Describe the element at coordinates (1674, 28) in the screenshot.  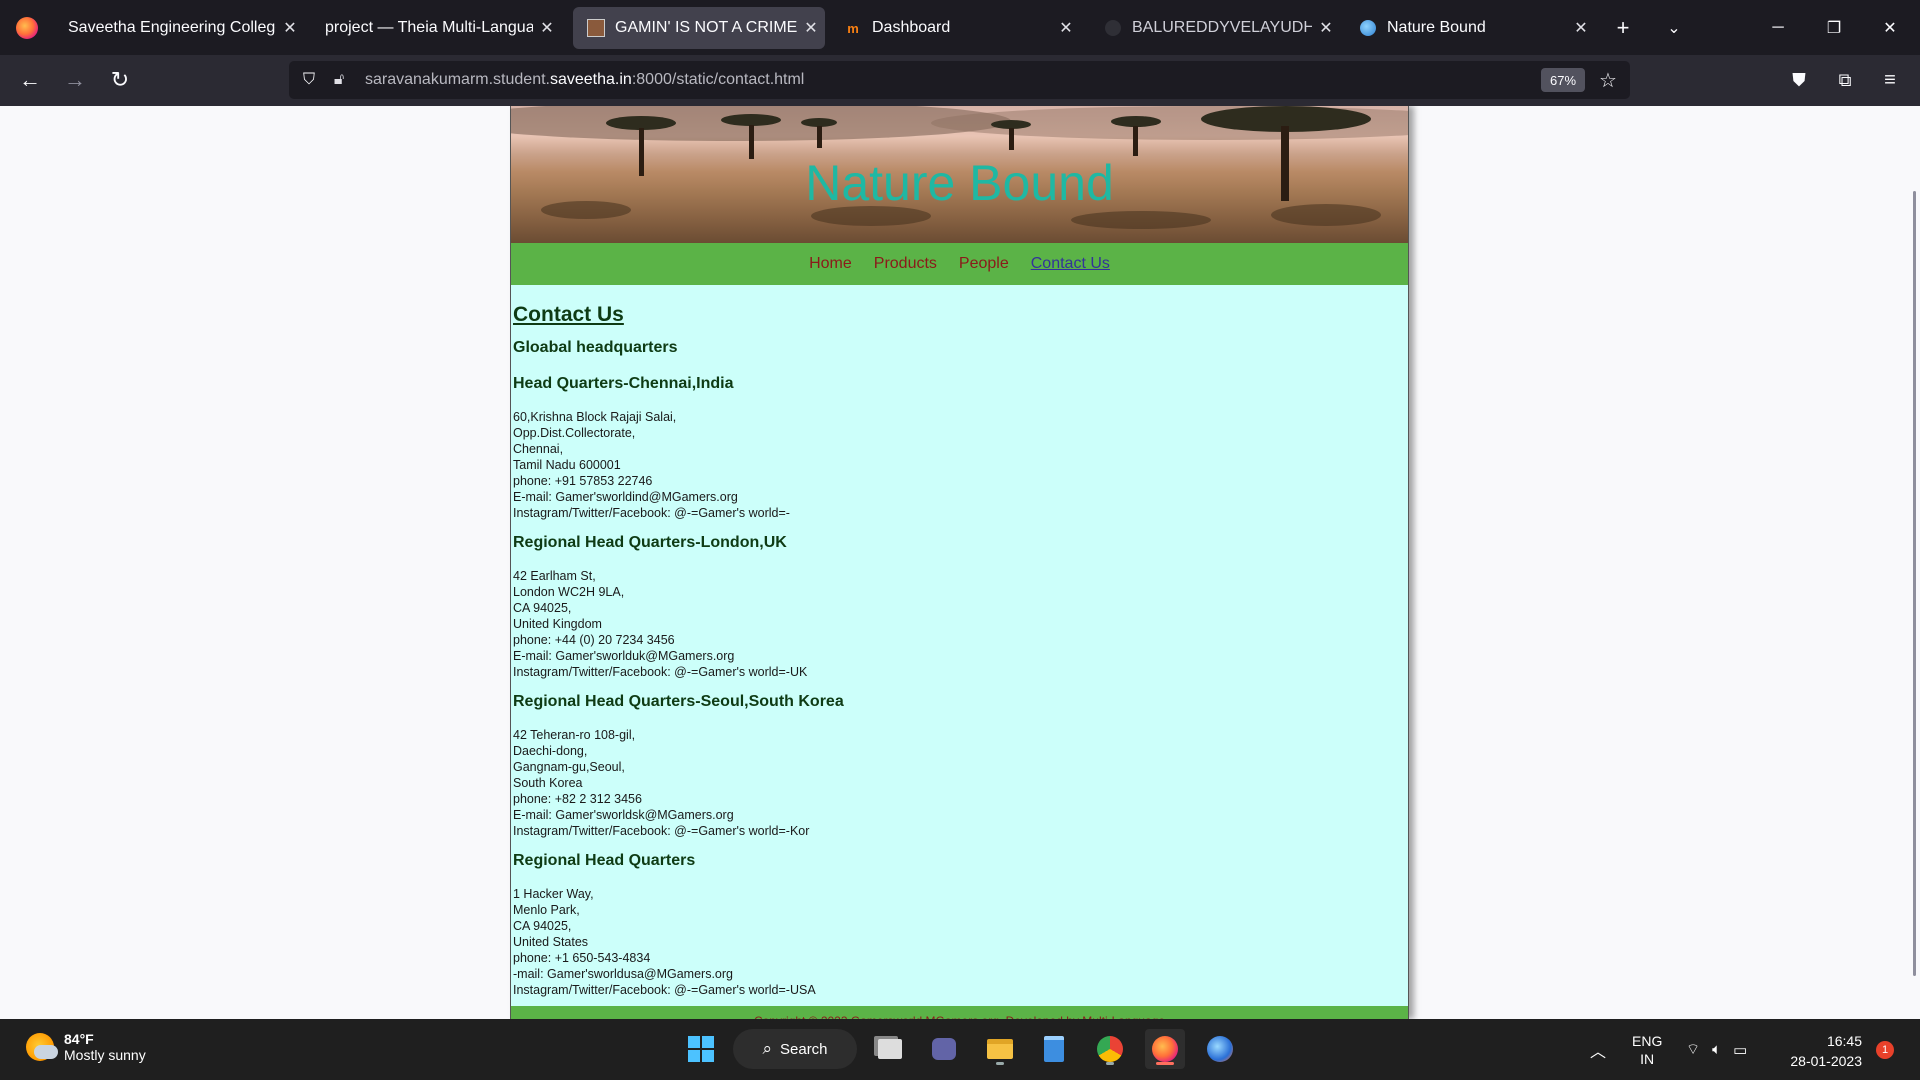
I see `list-all-tabs-button: ⌄` at that location.